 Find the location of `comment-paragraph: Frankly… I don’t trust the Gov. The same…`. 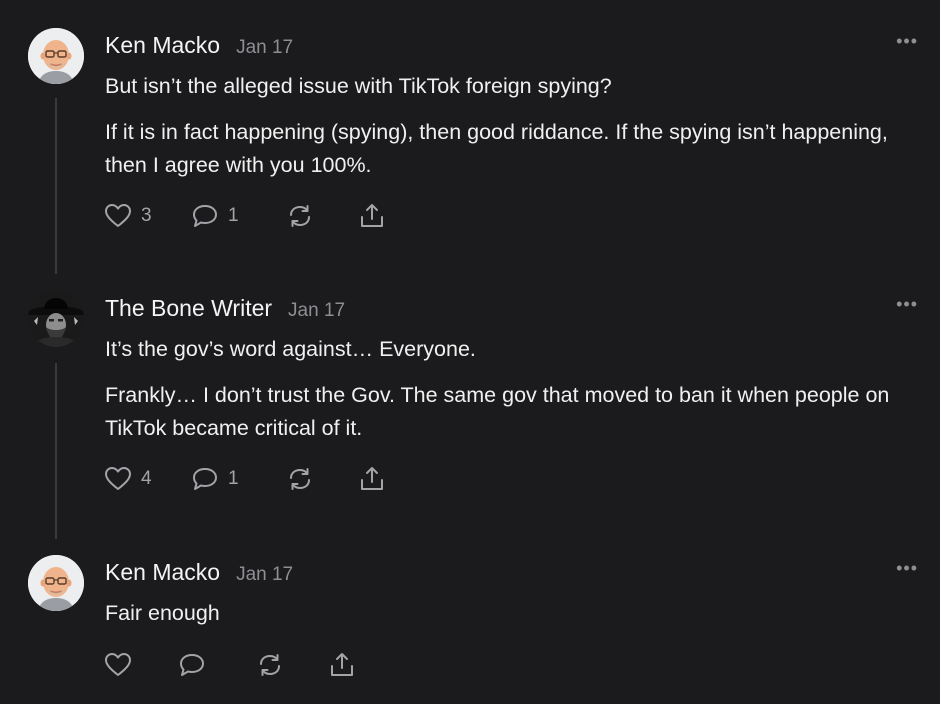

comment-paragraph: Frankly… I don’t trust the Gov. The same… is located at coordinates (497, 411).